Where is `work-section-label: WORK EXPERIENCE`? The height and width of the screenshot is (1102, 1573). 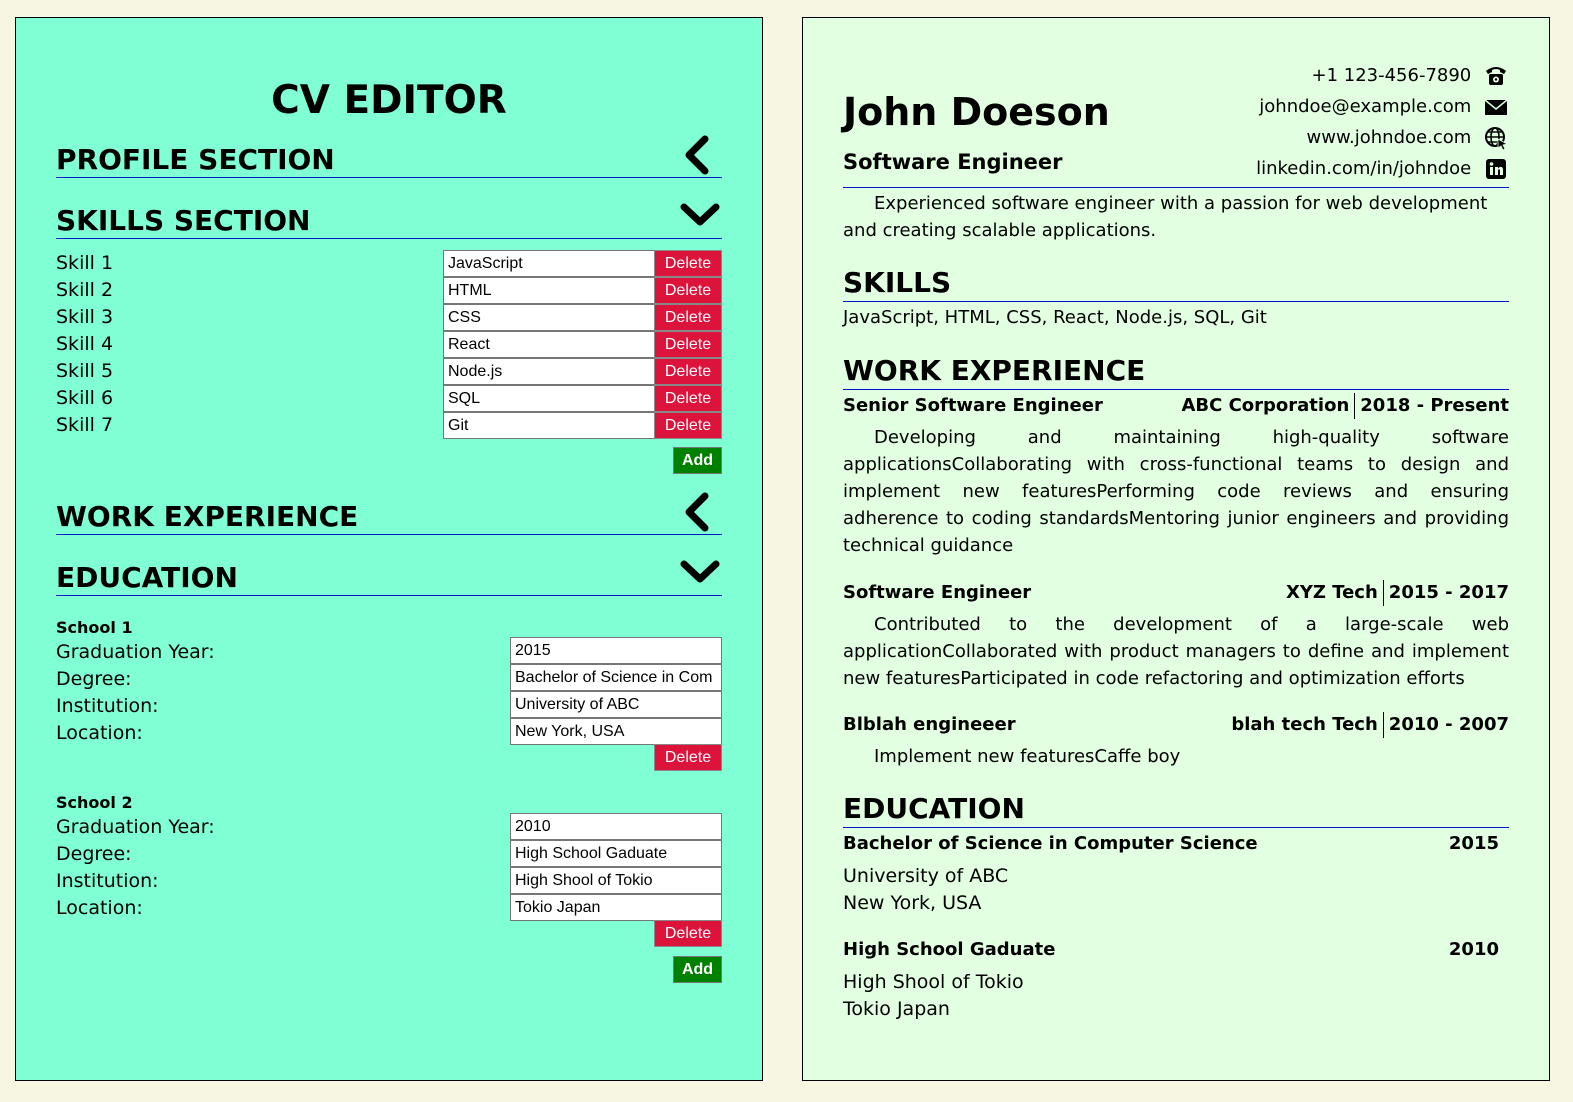 work-section-label: WORK EXPERIENCE is located at coordinates (207, 516).